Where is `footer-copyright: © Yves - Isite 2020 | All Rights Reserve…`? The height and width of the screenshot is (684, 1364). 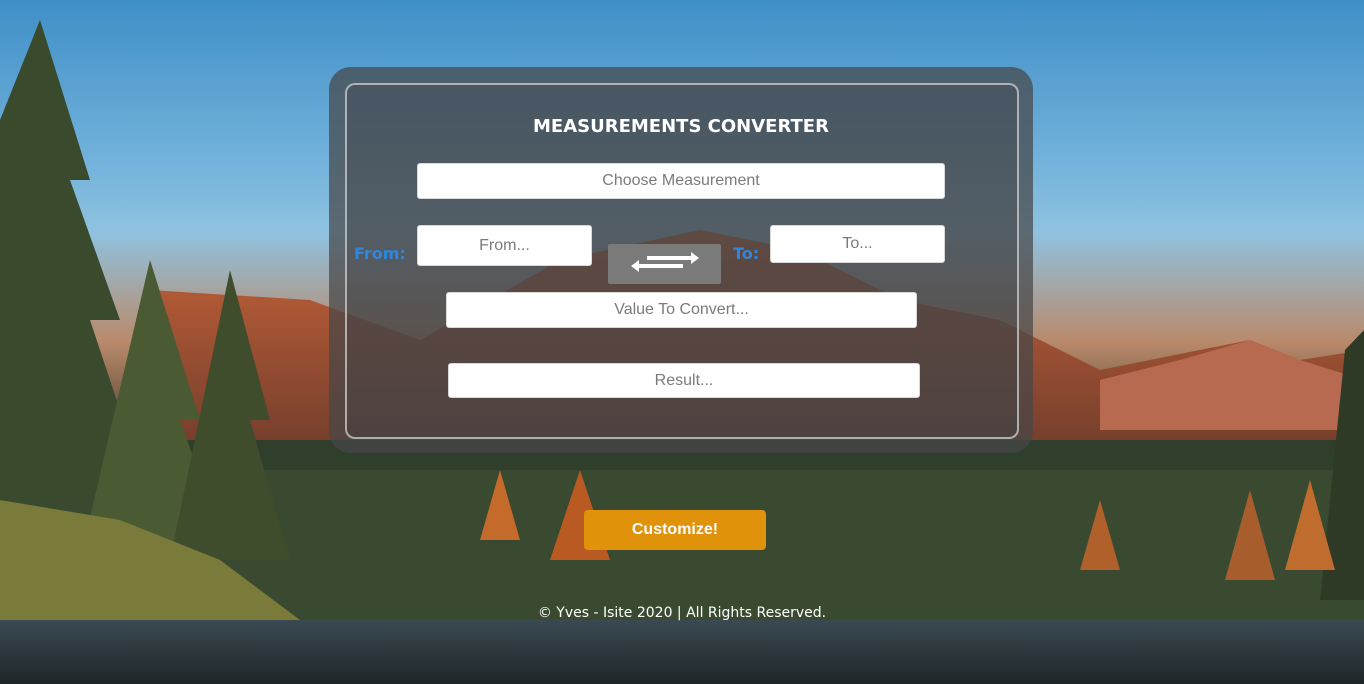
footer-copyright: © Yves - Isite 2020 | All Rights Reserve… is located at coordinates (682, 613).